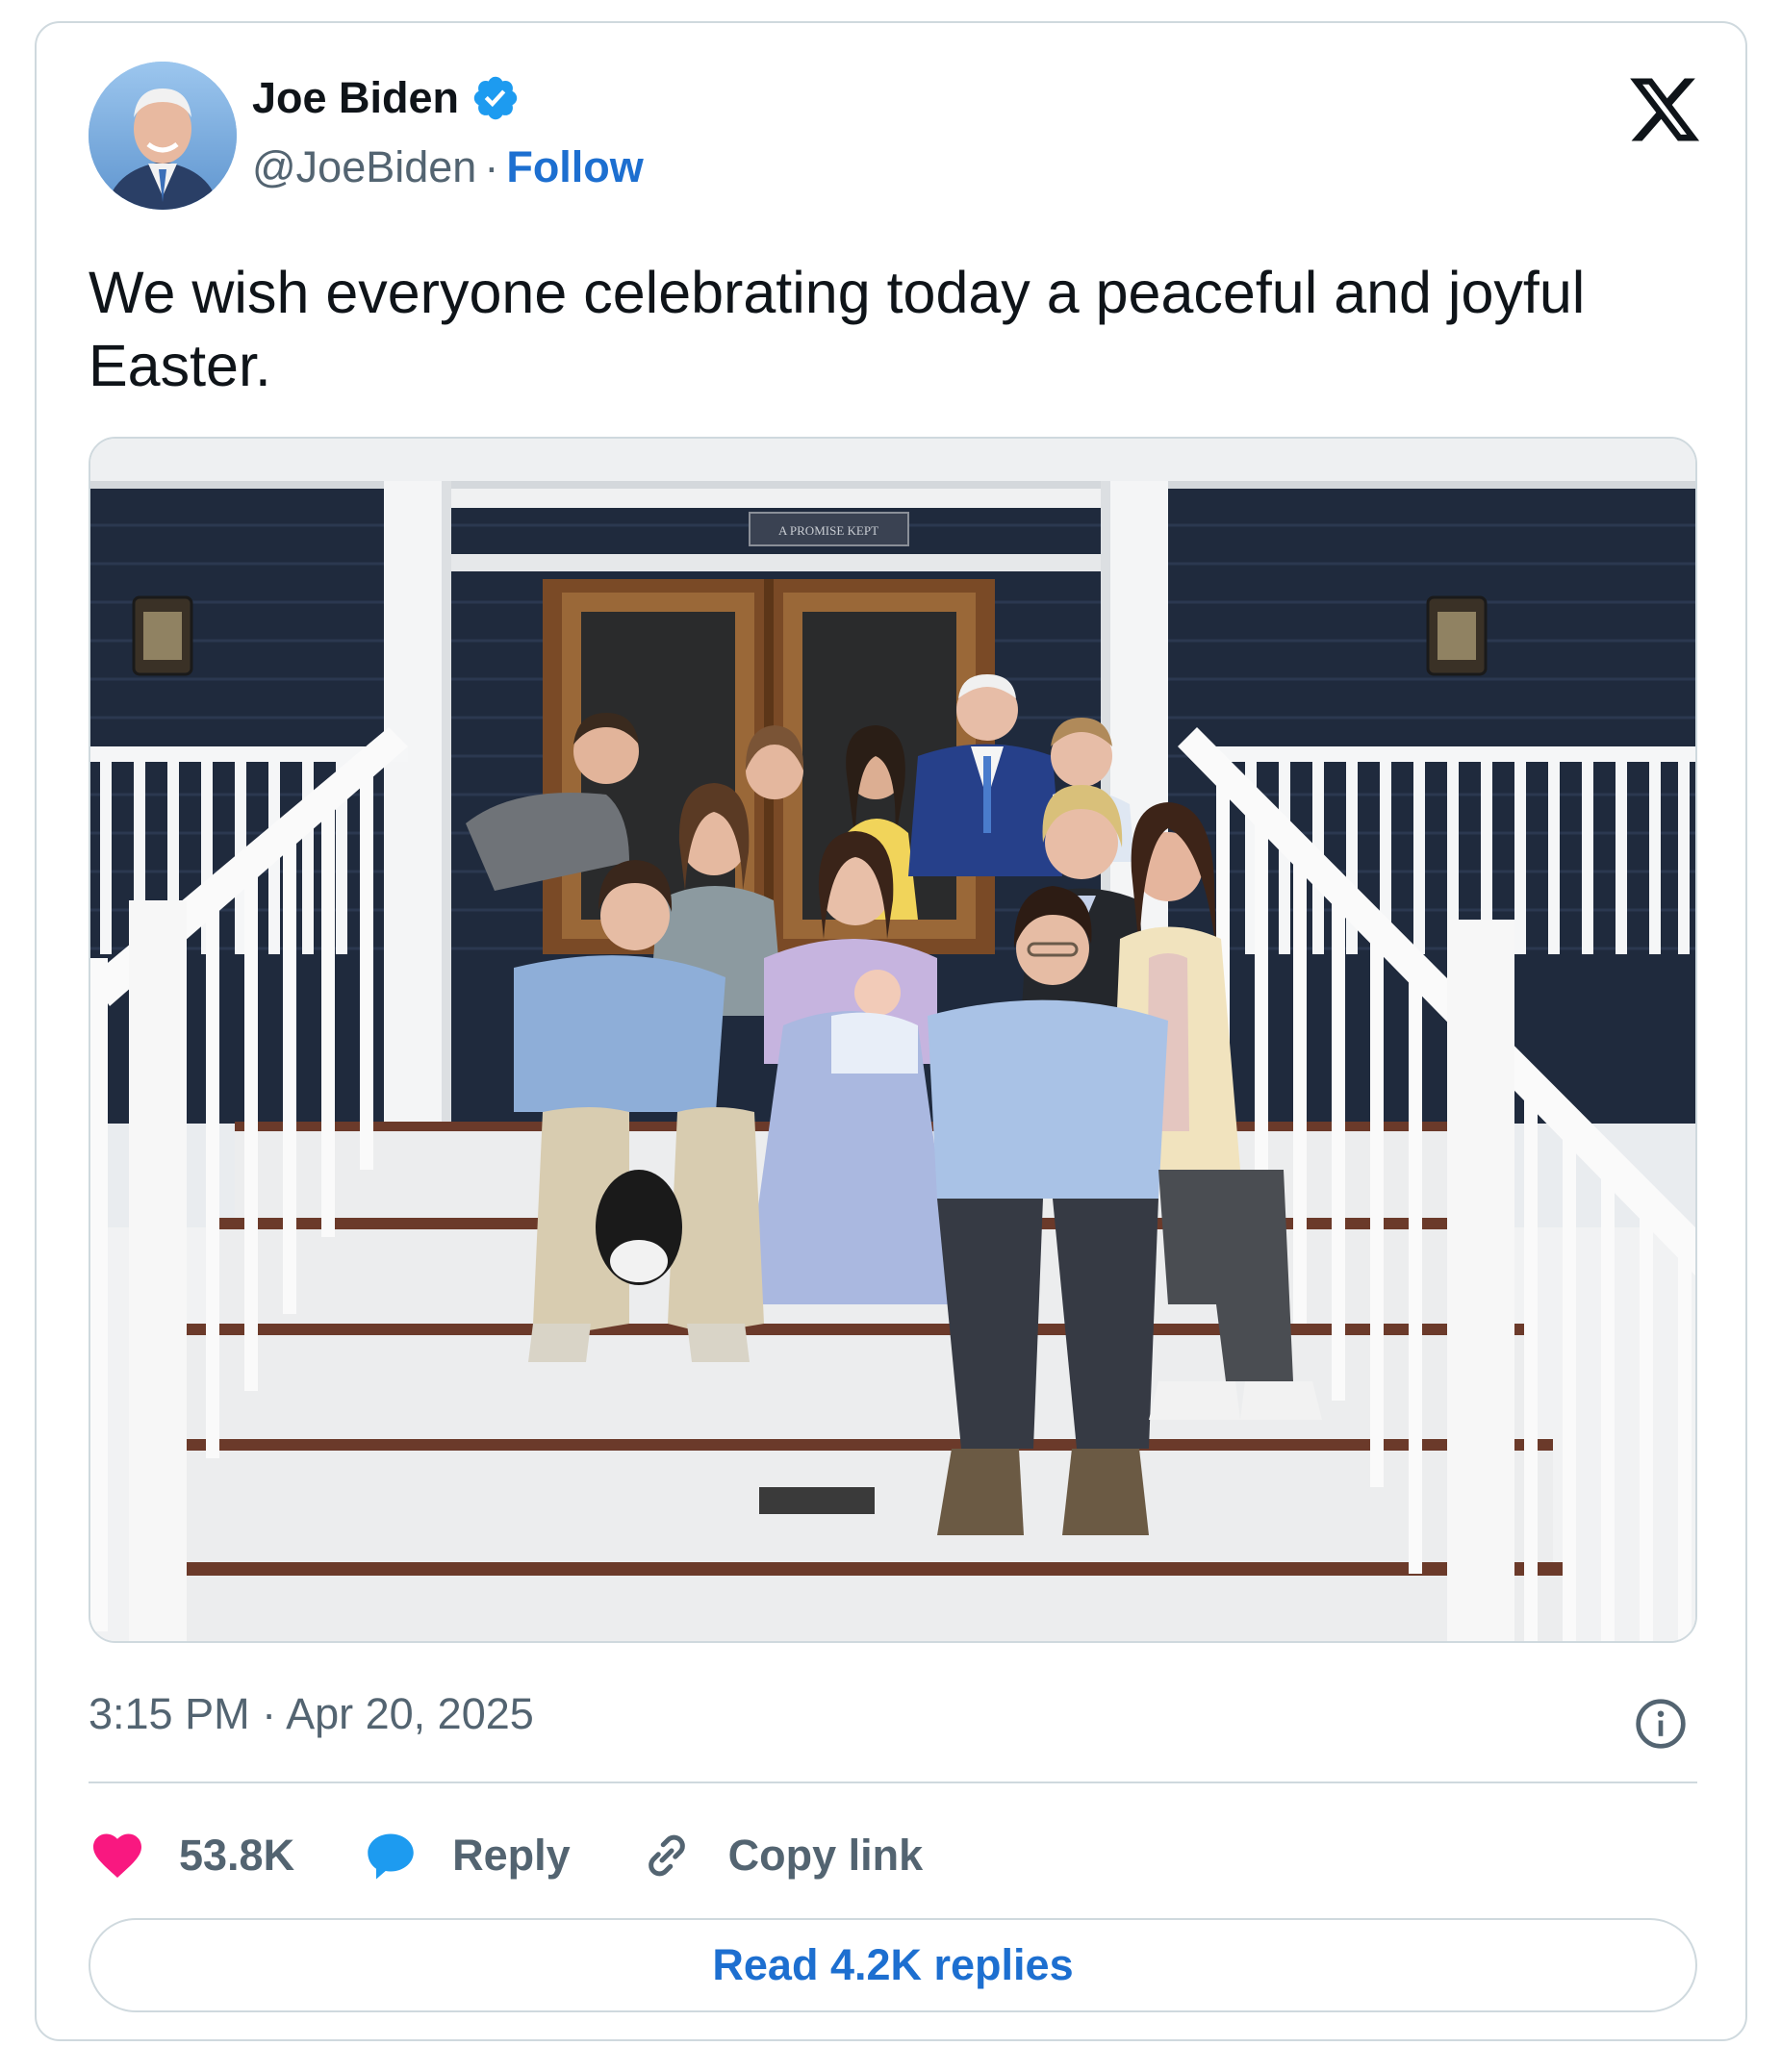  What do you see at coordinates (1664, 109) in the screenshot?
I see `x-logo-icon` at bounding box center [1664, 109].